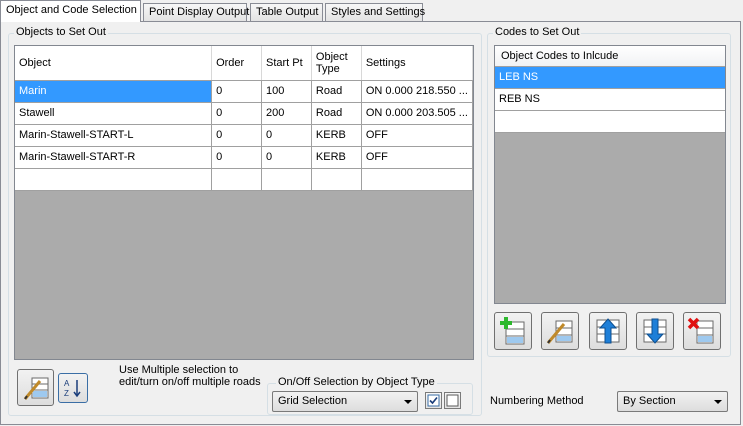 This screenshot has height=426, width=743. Describe the element at coordinates (537, 32) in the screenshot. I see `codes-group-title: Codes to Set Out` at that location.